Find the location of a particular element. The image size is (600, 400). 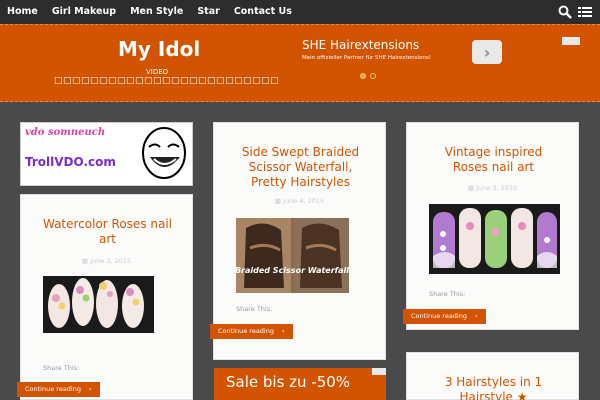

menu-icon is located at coordinates (585, 12).